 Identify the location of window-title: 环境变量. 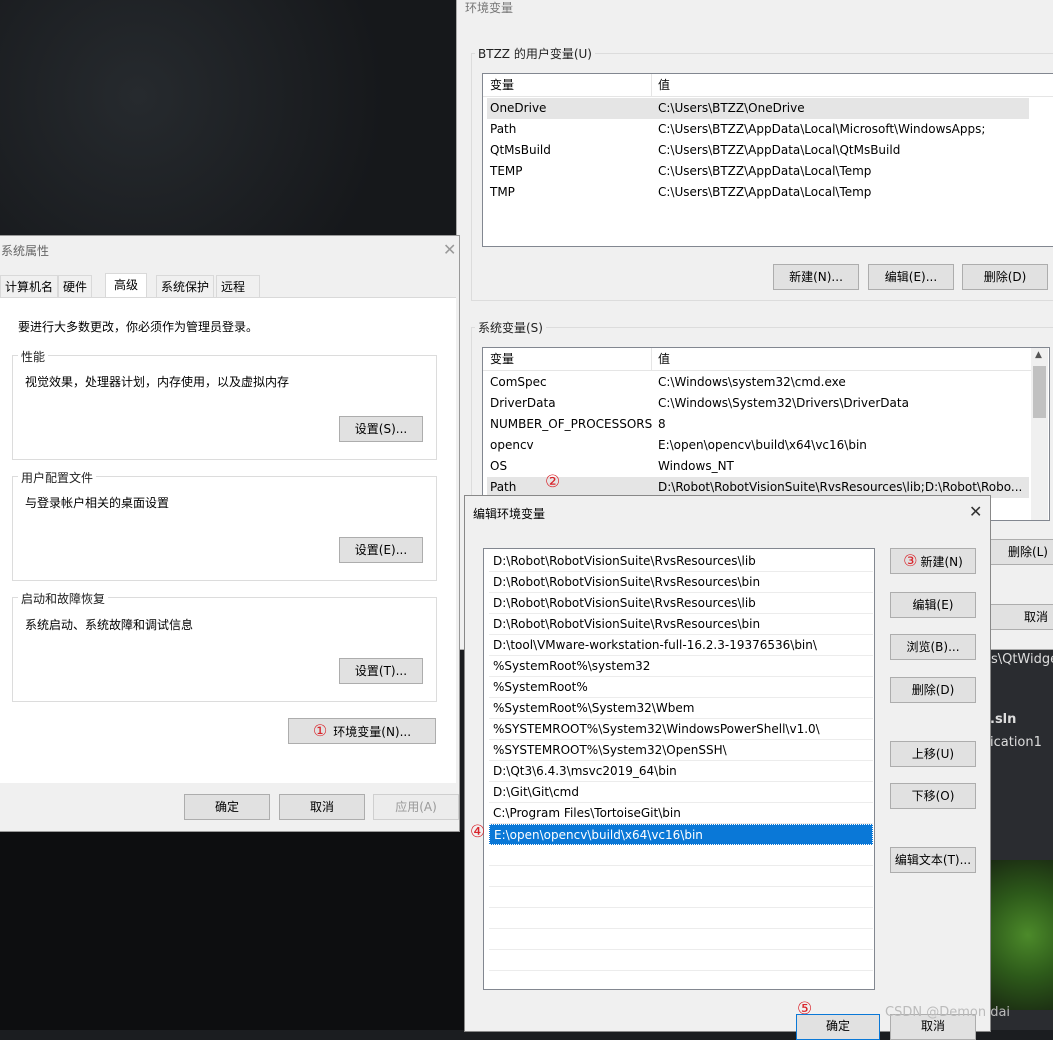
(489, 8).